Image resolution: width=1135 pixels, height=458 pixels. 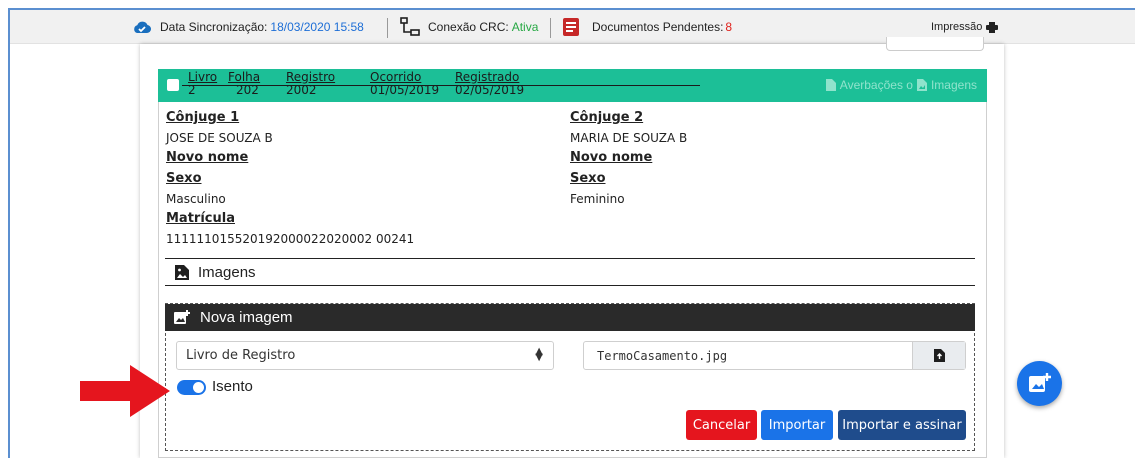 I want to click on matricula-label: Matrícula, so click(x=200, y=218).